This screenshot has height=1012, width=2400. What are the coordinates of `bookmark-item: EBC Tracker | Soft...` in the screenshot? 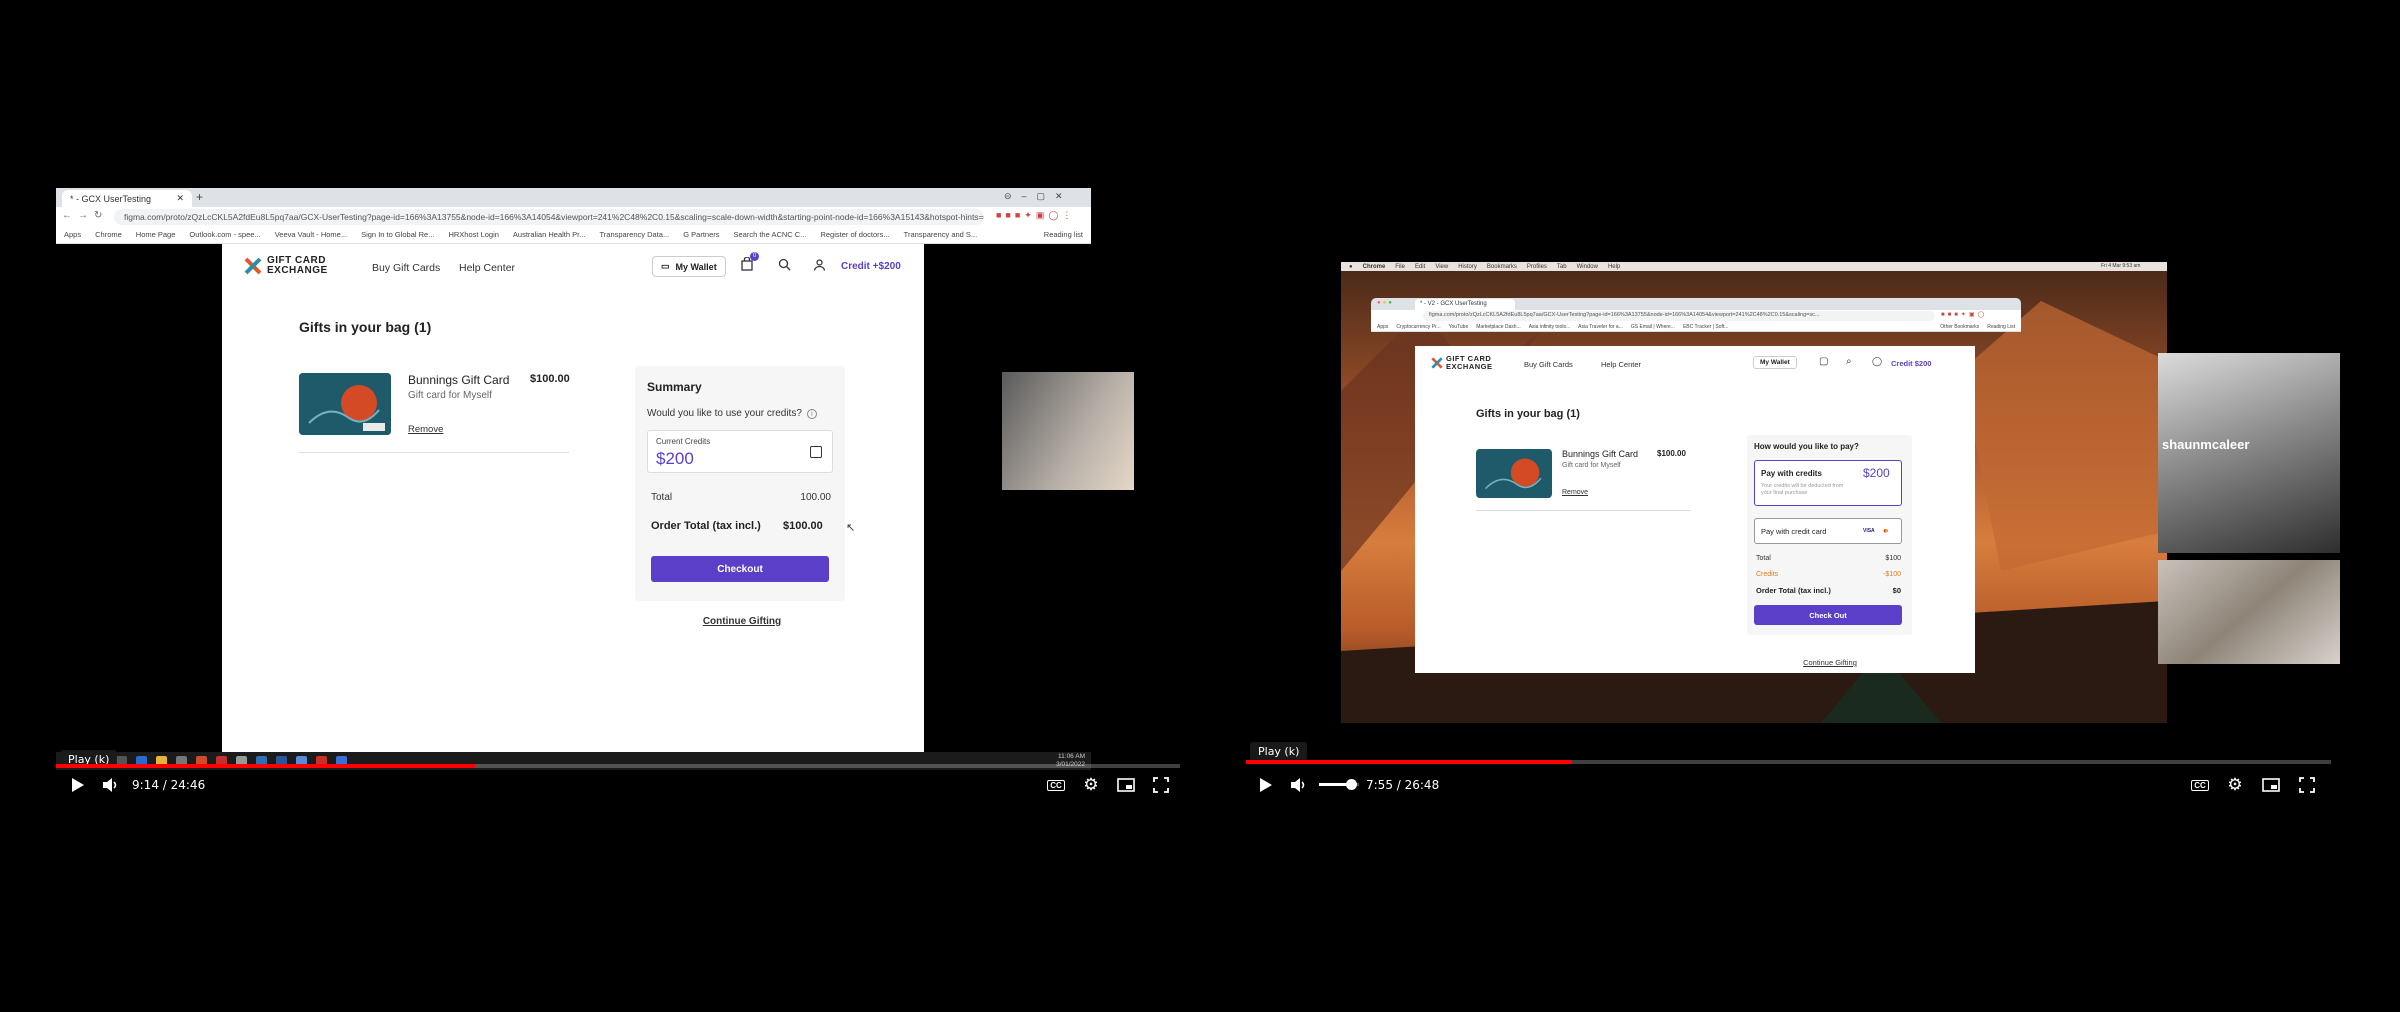 It's located at (1705, 327).